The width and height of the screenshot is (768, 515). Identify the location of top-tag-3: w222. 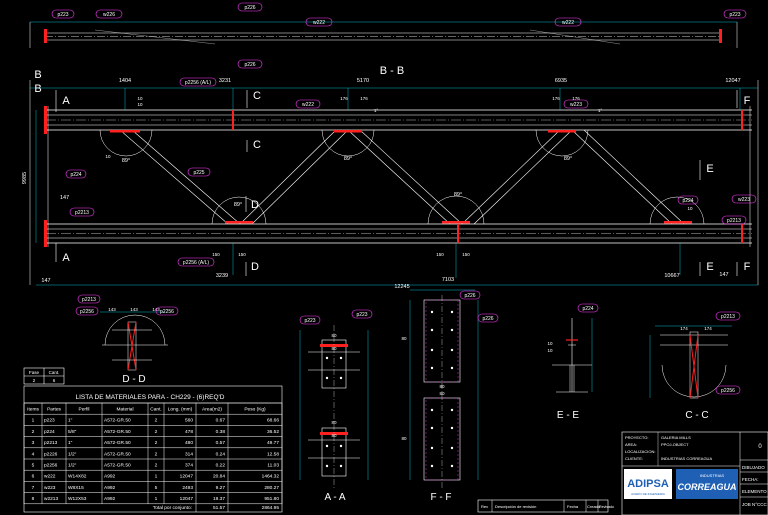
(319, 23).